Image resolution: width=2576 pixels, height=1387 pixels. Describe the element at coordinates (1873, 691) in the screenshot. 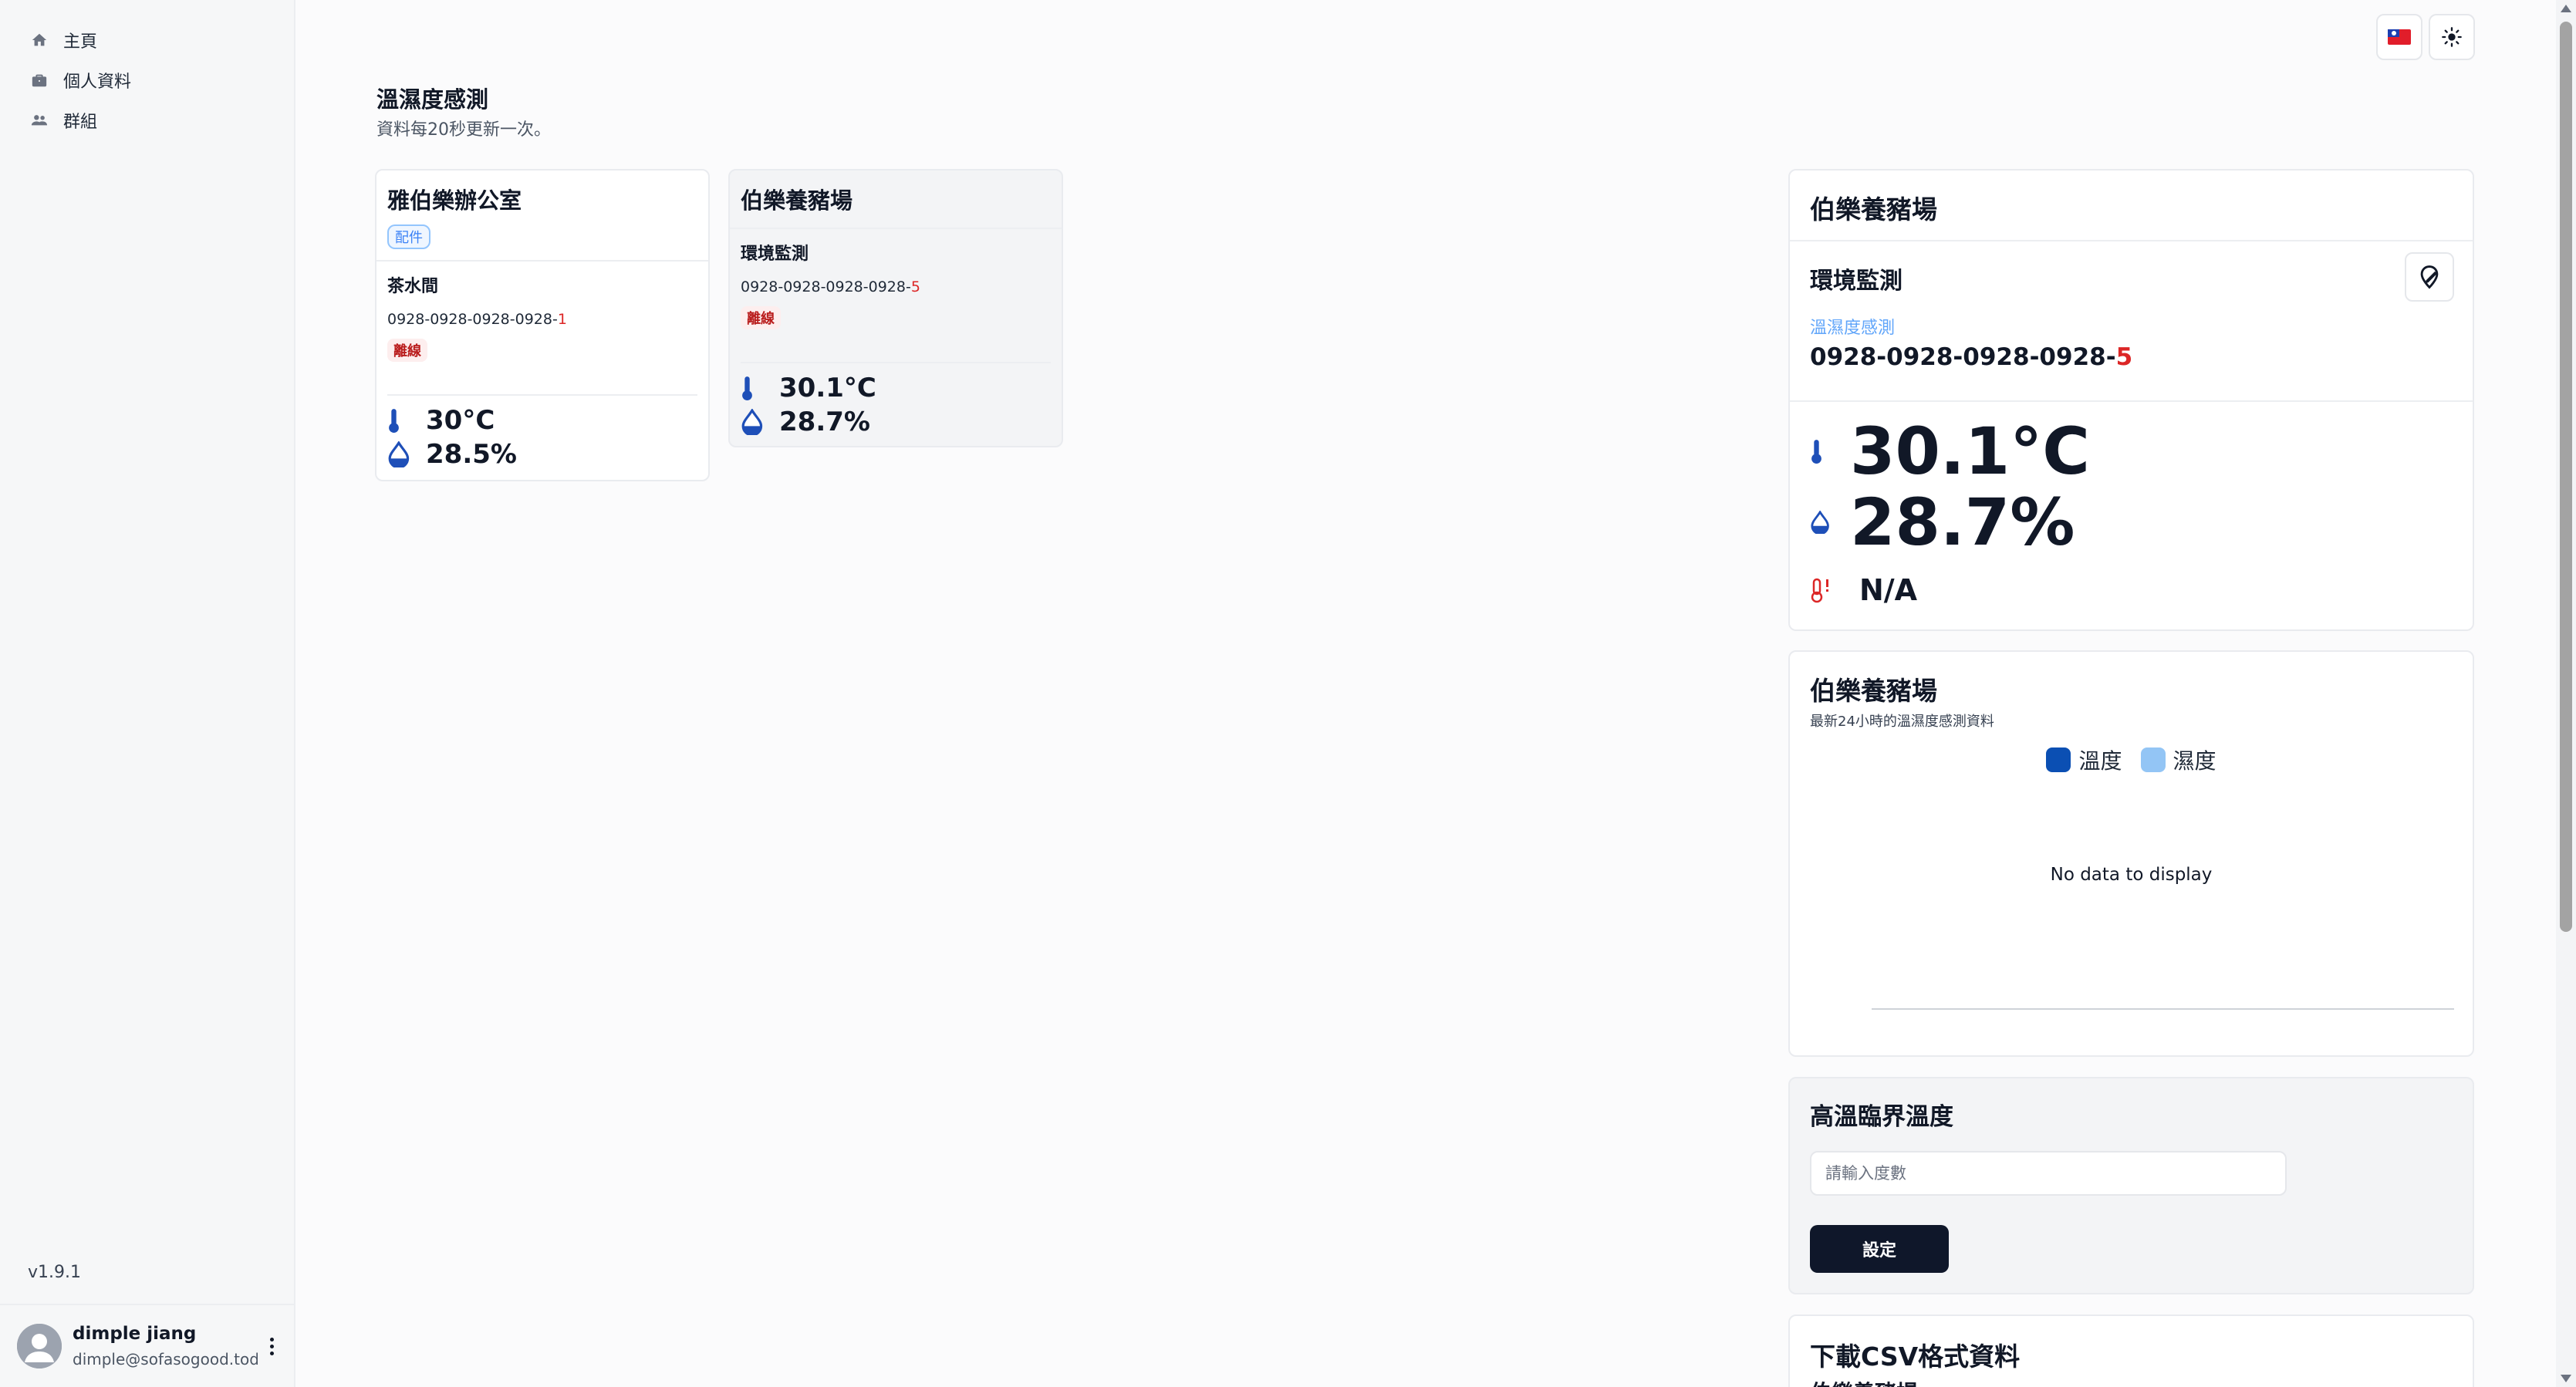

I see `chart-title: 伯樂養豬場` at that location.